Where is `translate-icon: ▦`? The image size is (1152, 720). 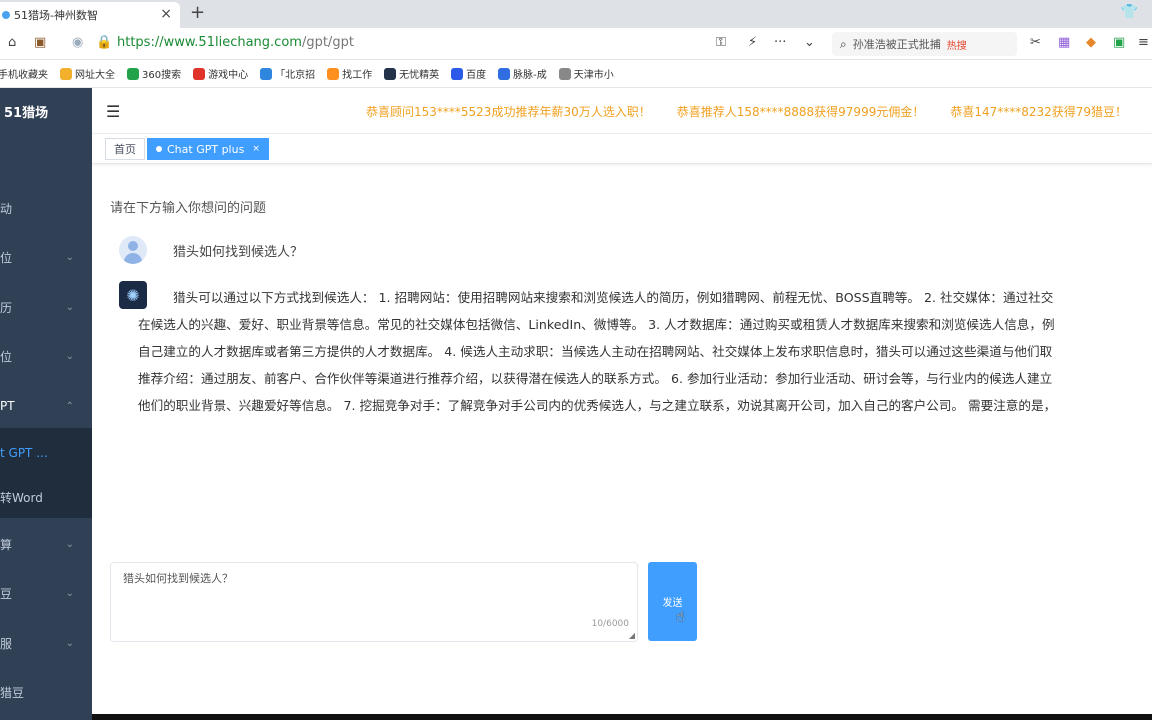 translate-icon: ▦ is located at coordinates (1064, 42).